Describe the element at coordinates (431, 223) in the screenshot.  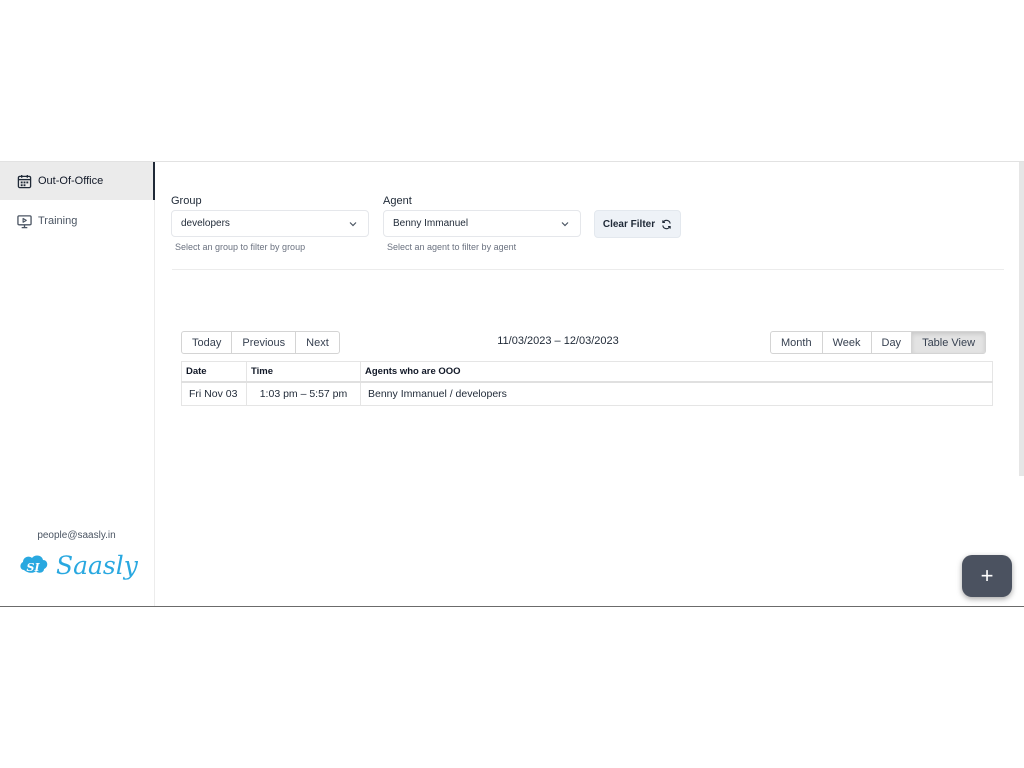
I see `agent-select-value: Benny Immanuel` at that location.